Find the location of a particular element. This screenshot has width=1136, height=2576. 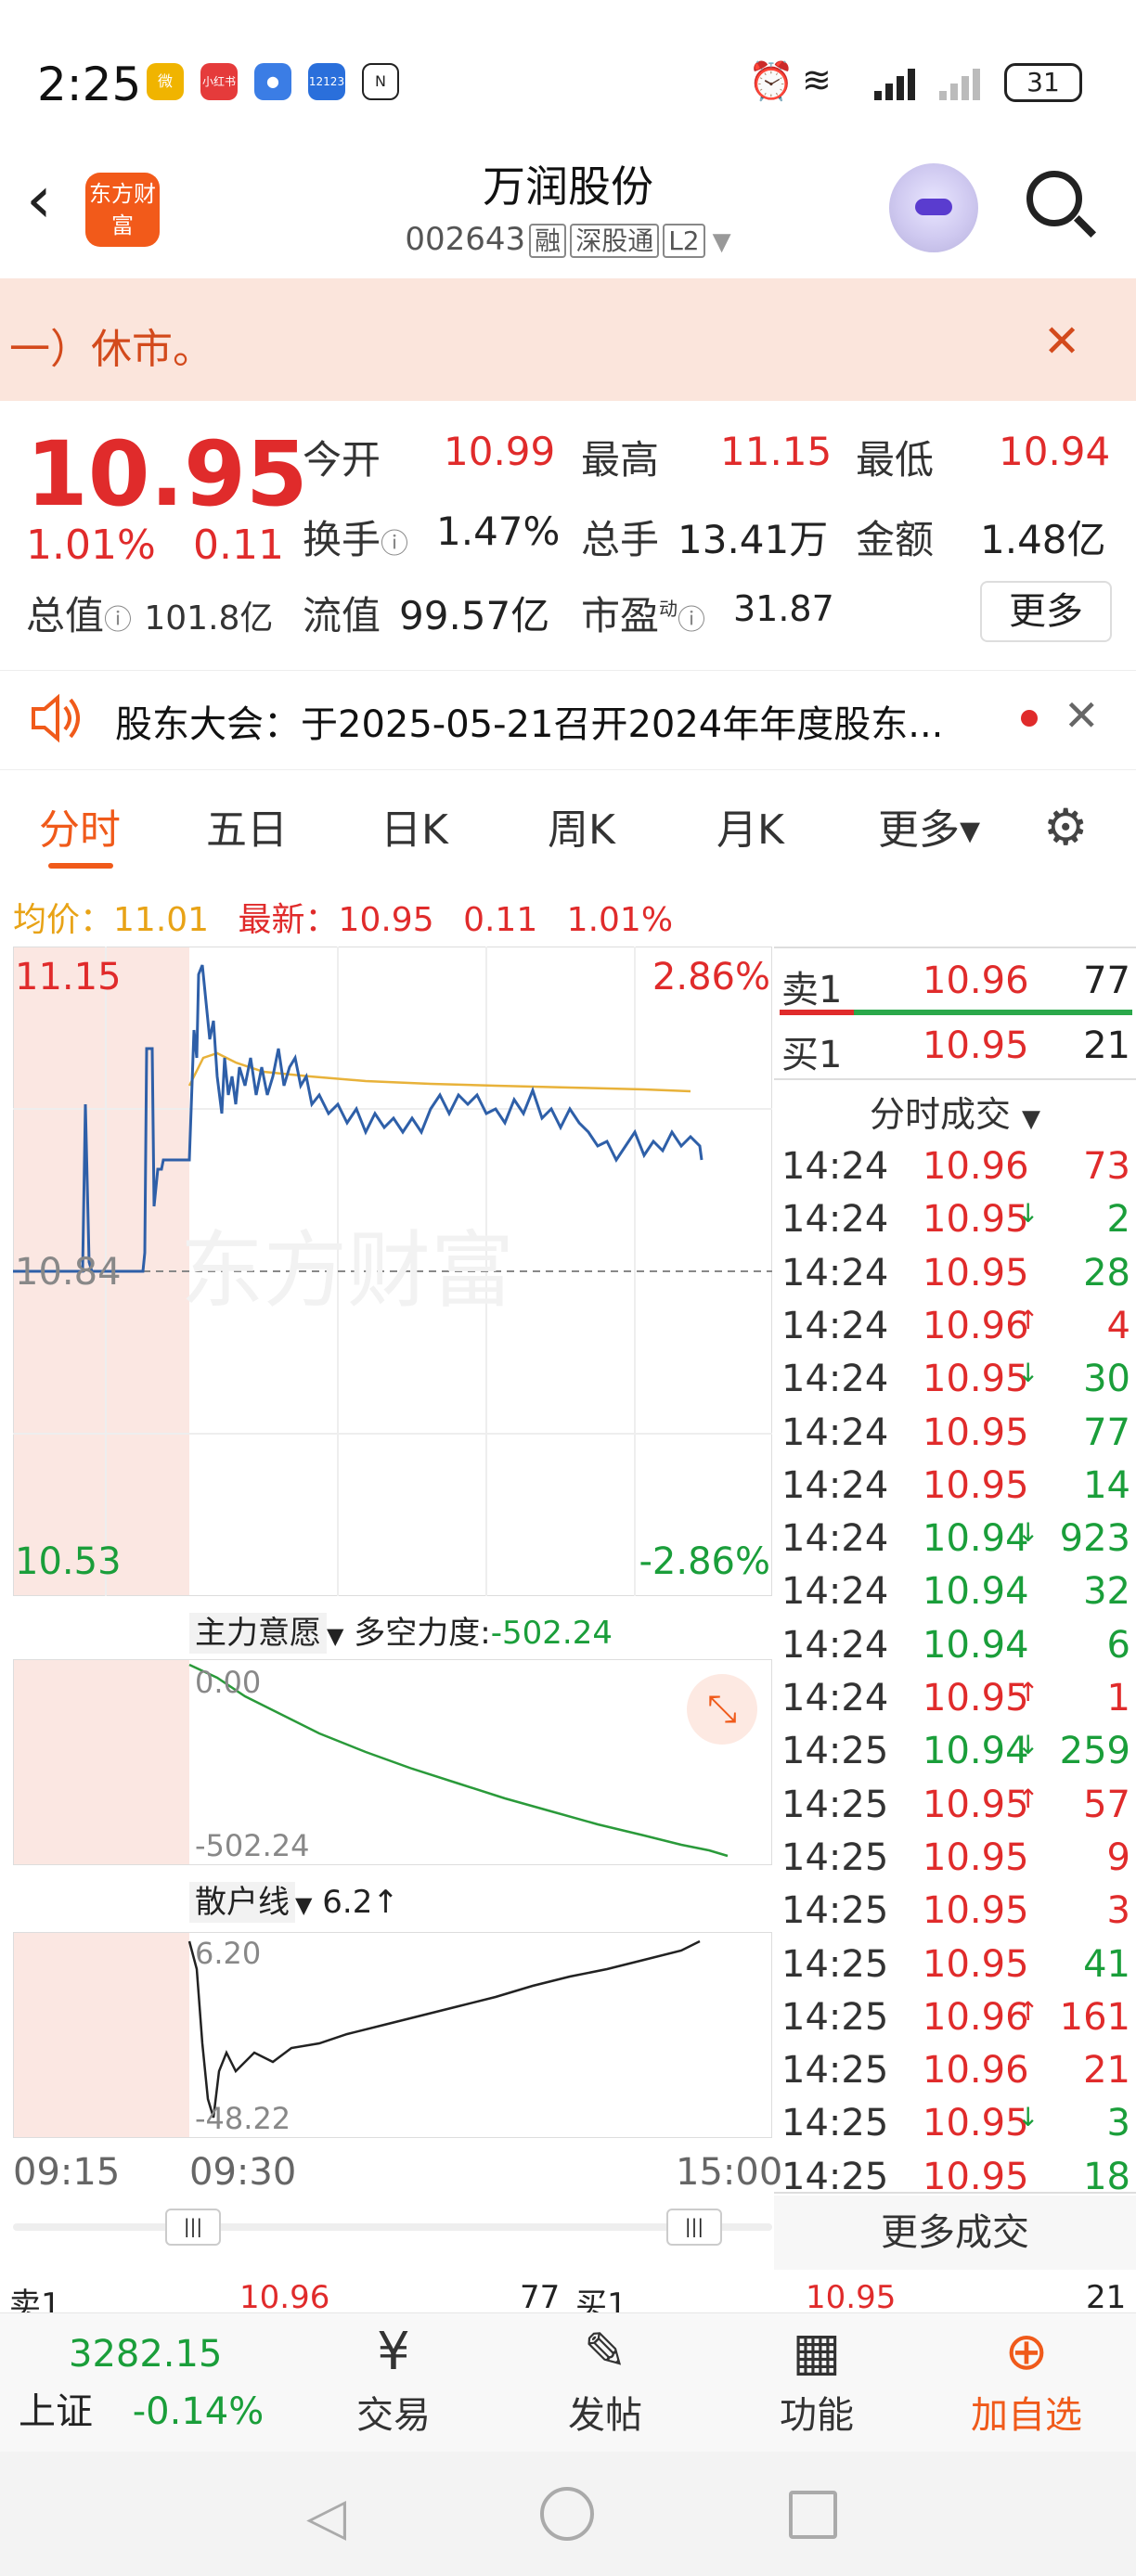

trade-row: 14:25 10.95 3 is located at coordinates (955, 1915).